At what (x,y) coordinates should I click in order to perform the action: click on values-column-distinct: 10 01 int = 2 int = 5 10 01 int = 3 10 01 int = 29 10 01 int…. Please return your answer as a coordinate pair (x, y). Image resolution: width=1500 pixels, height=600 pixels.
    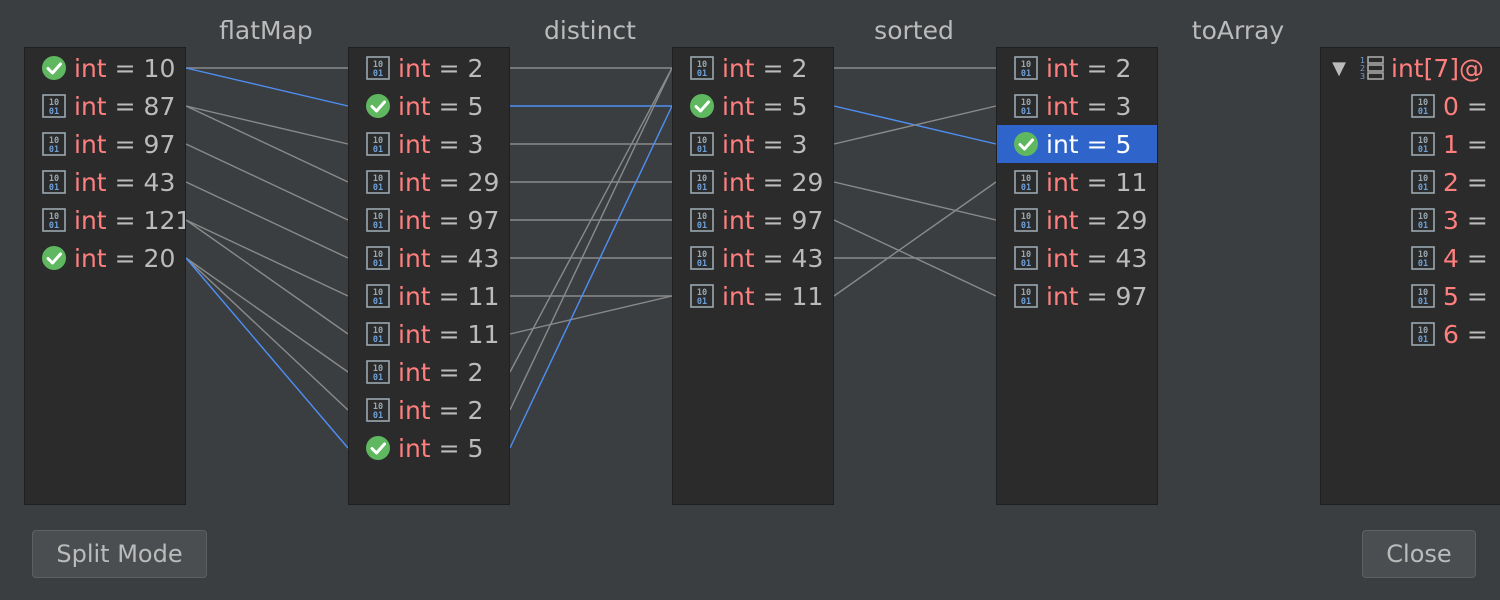
    Looking at the image, I should click on (753, 276).